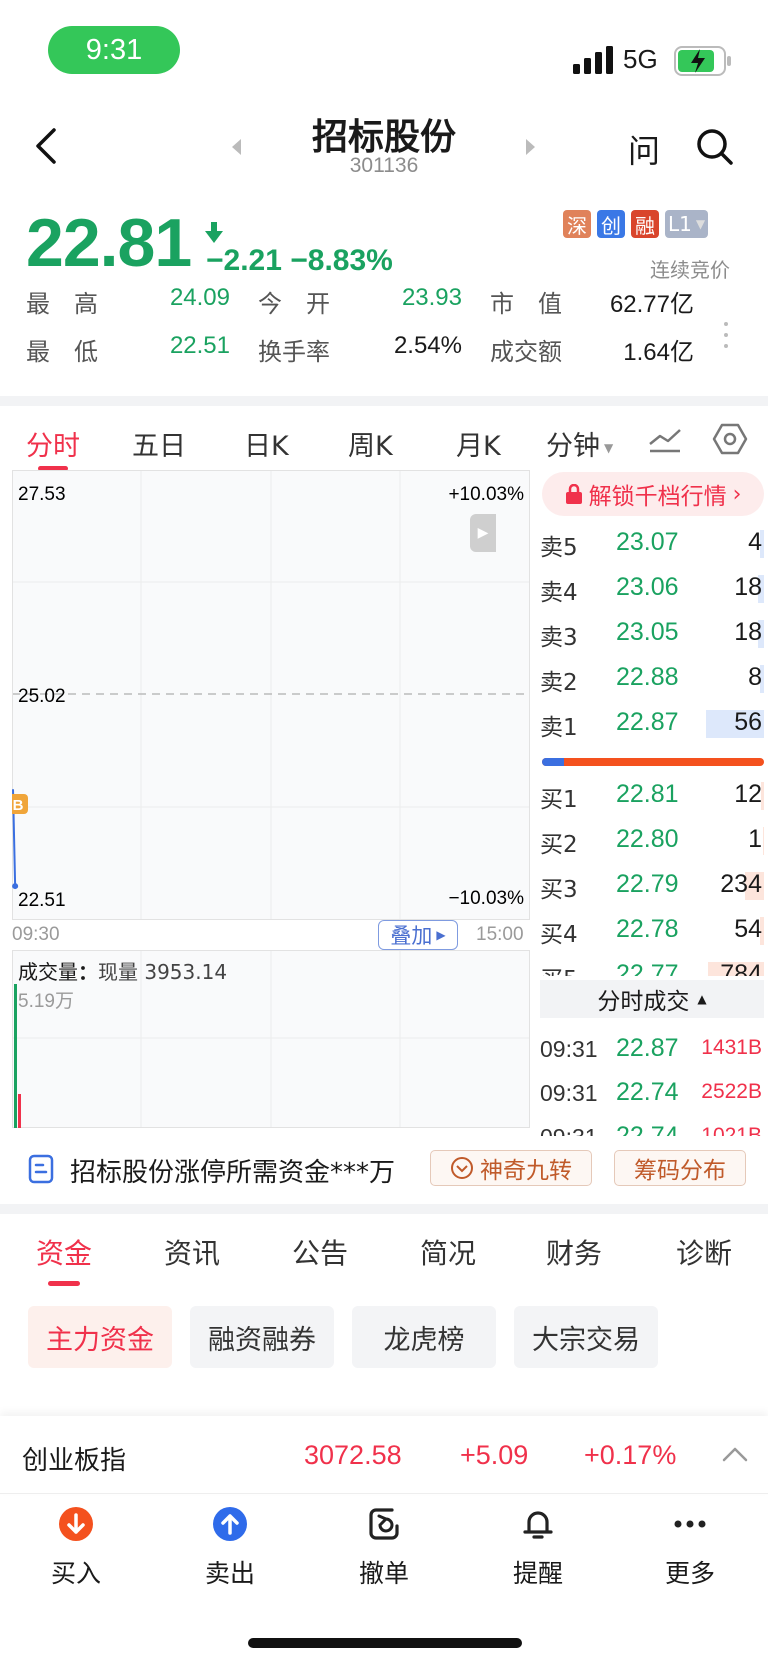 This screenshot has height=1663, width=768. I want to click on tick-trades-header: 分时成交 ▲, so click(652, 999).